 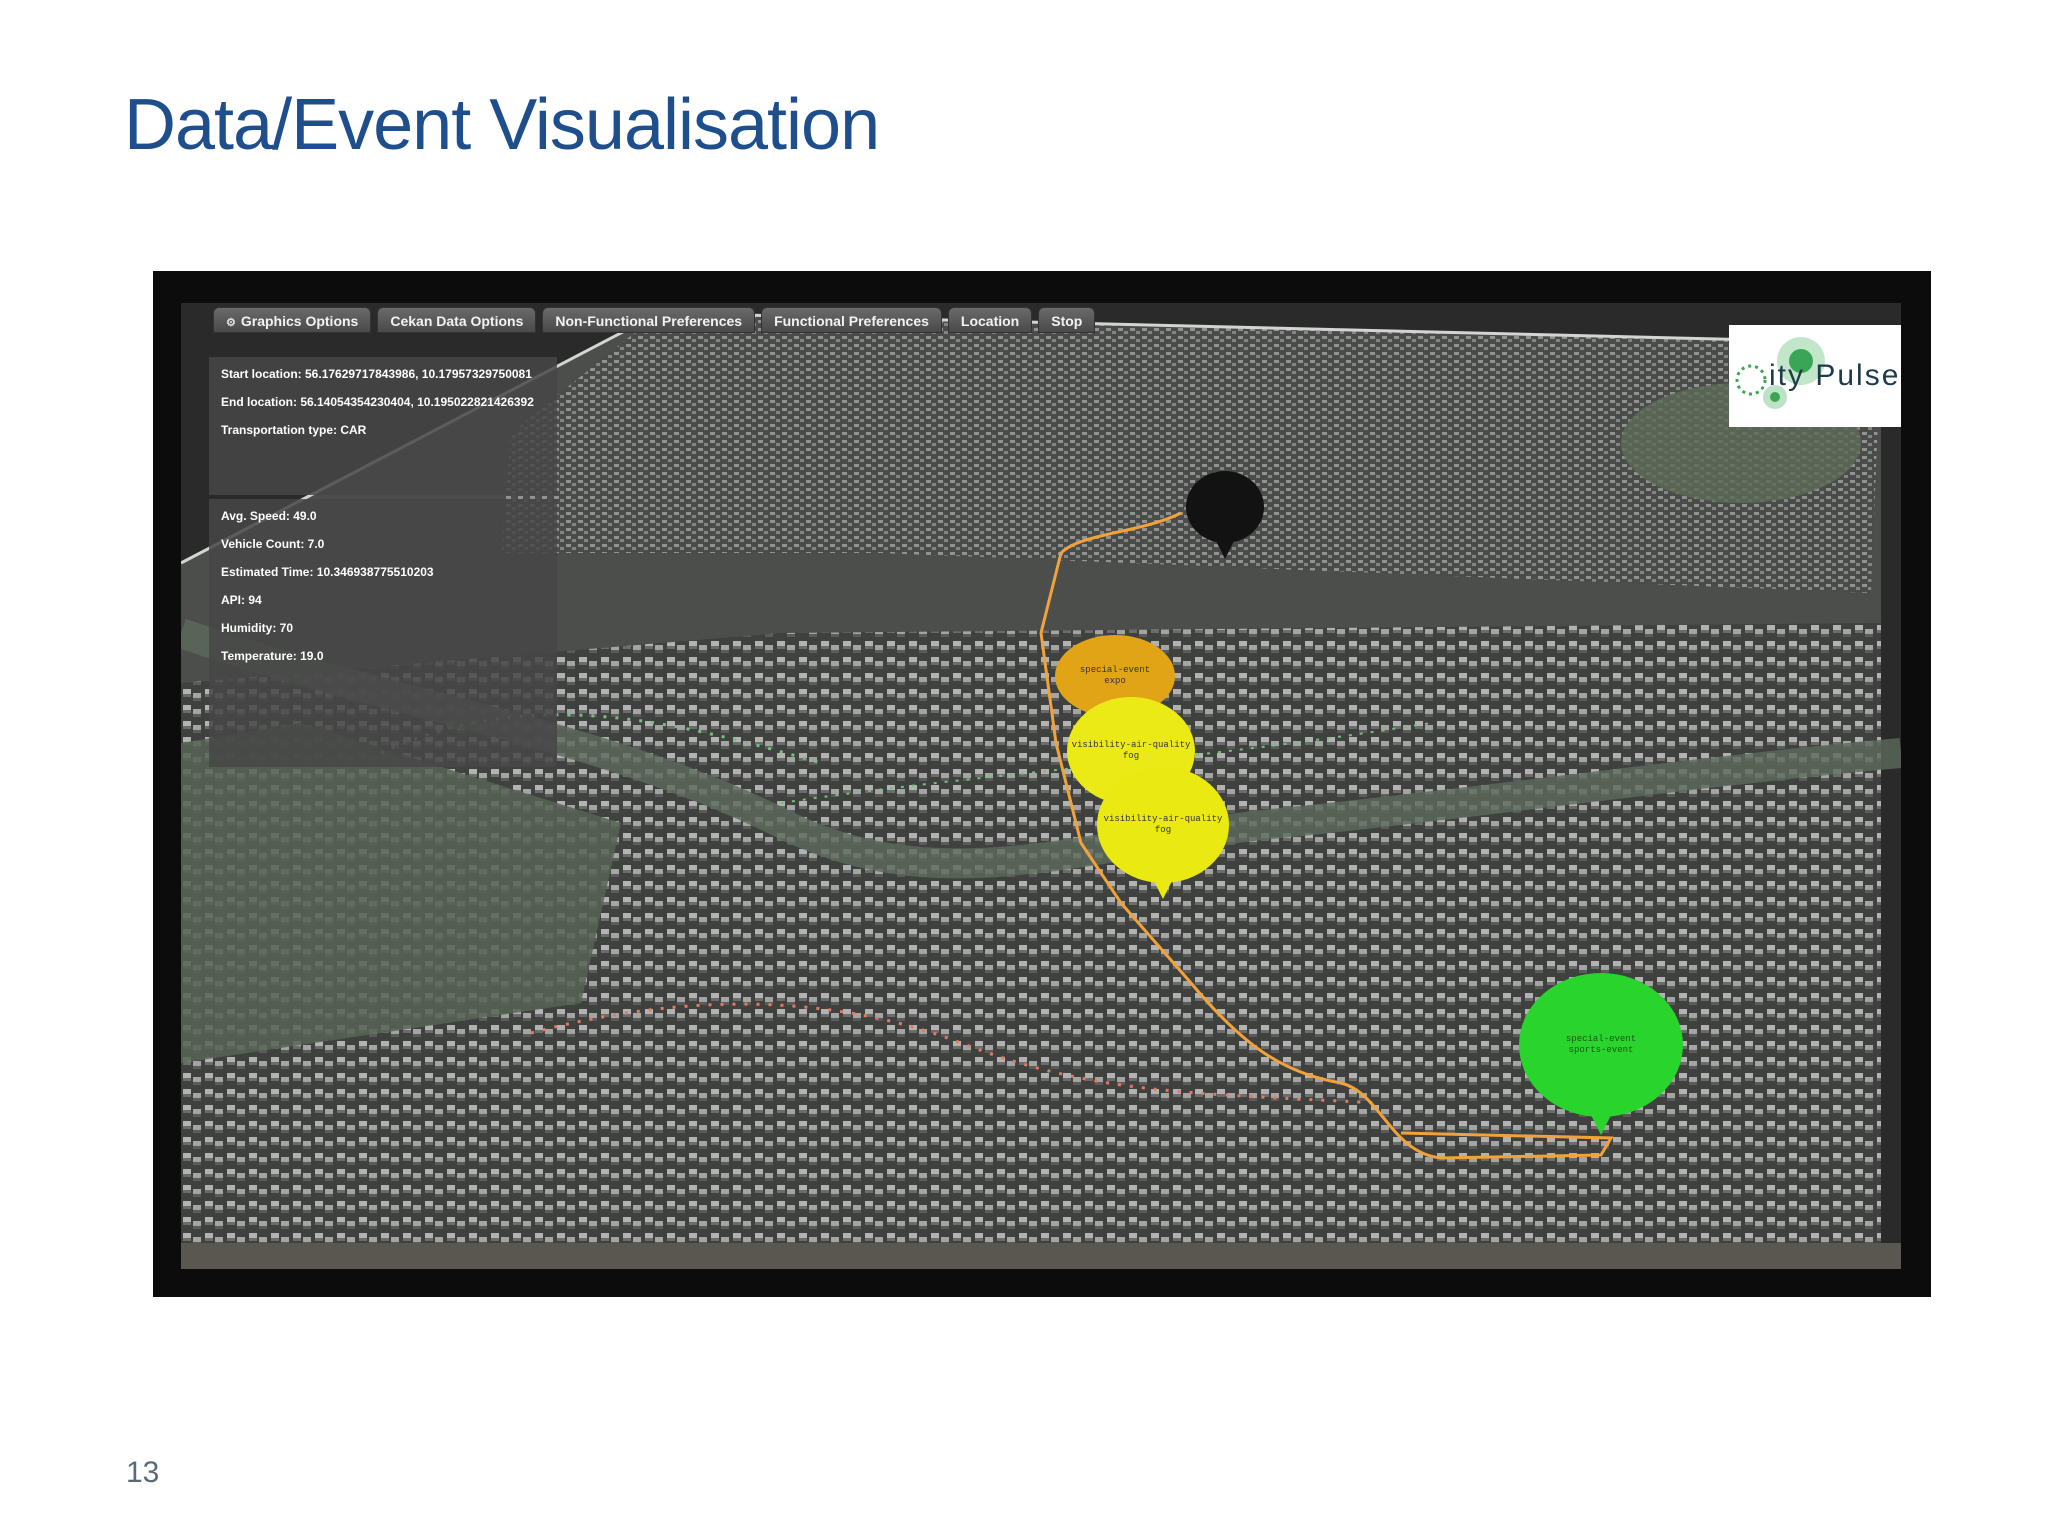 What do you see at coordinates (257, 628) in the screenshot?
I see `humidity: Humidity: 70` at bounding box center [257, 628].